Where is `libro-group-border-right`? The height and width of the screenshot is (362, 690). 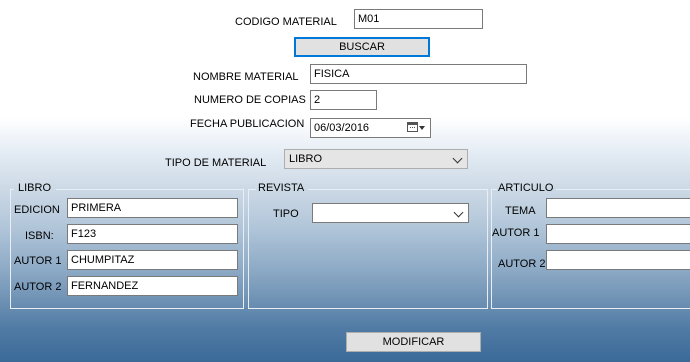 libro-group-border-right is located at coordinates (150, 189).